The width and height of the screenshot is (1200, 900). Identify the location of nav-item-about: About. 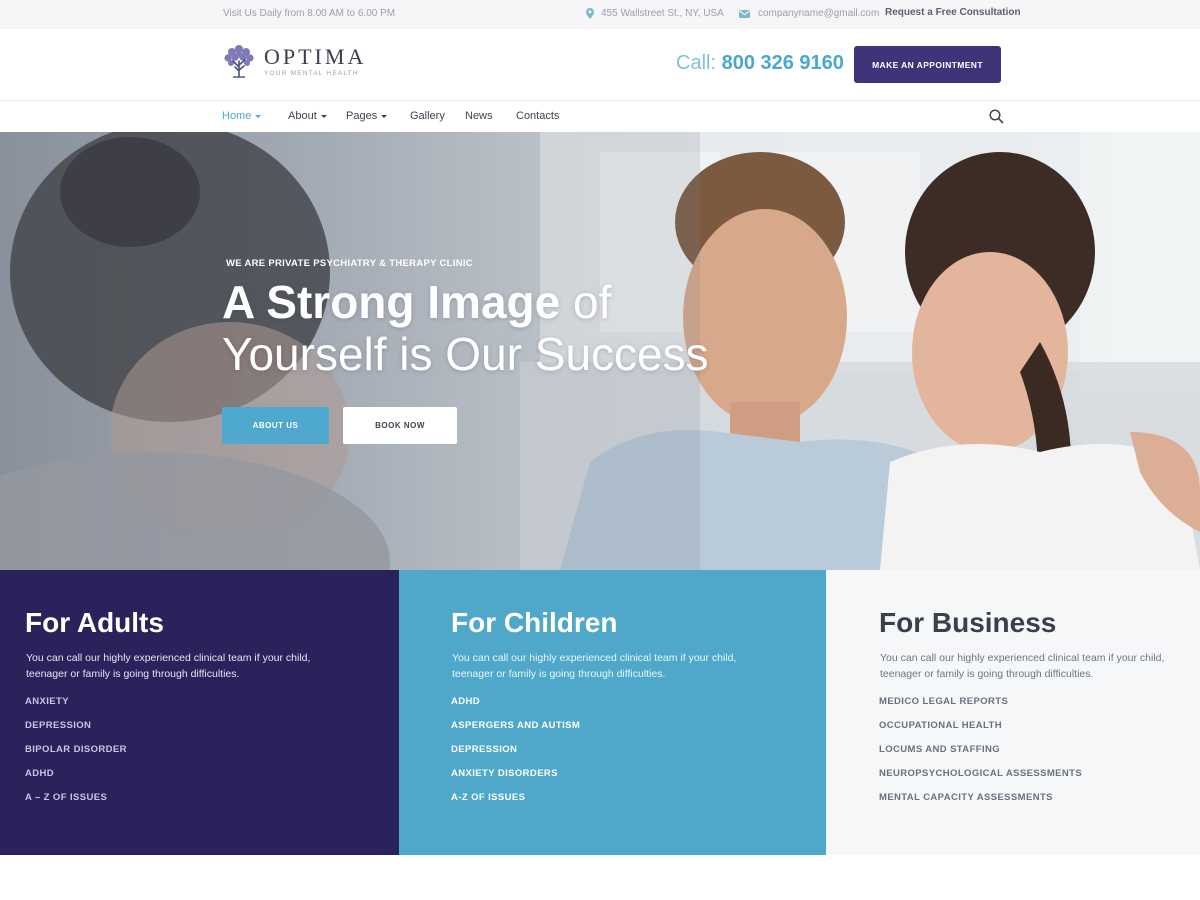
(307, 116).